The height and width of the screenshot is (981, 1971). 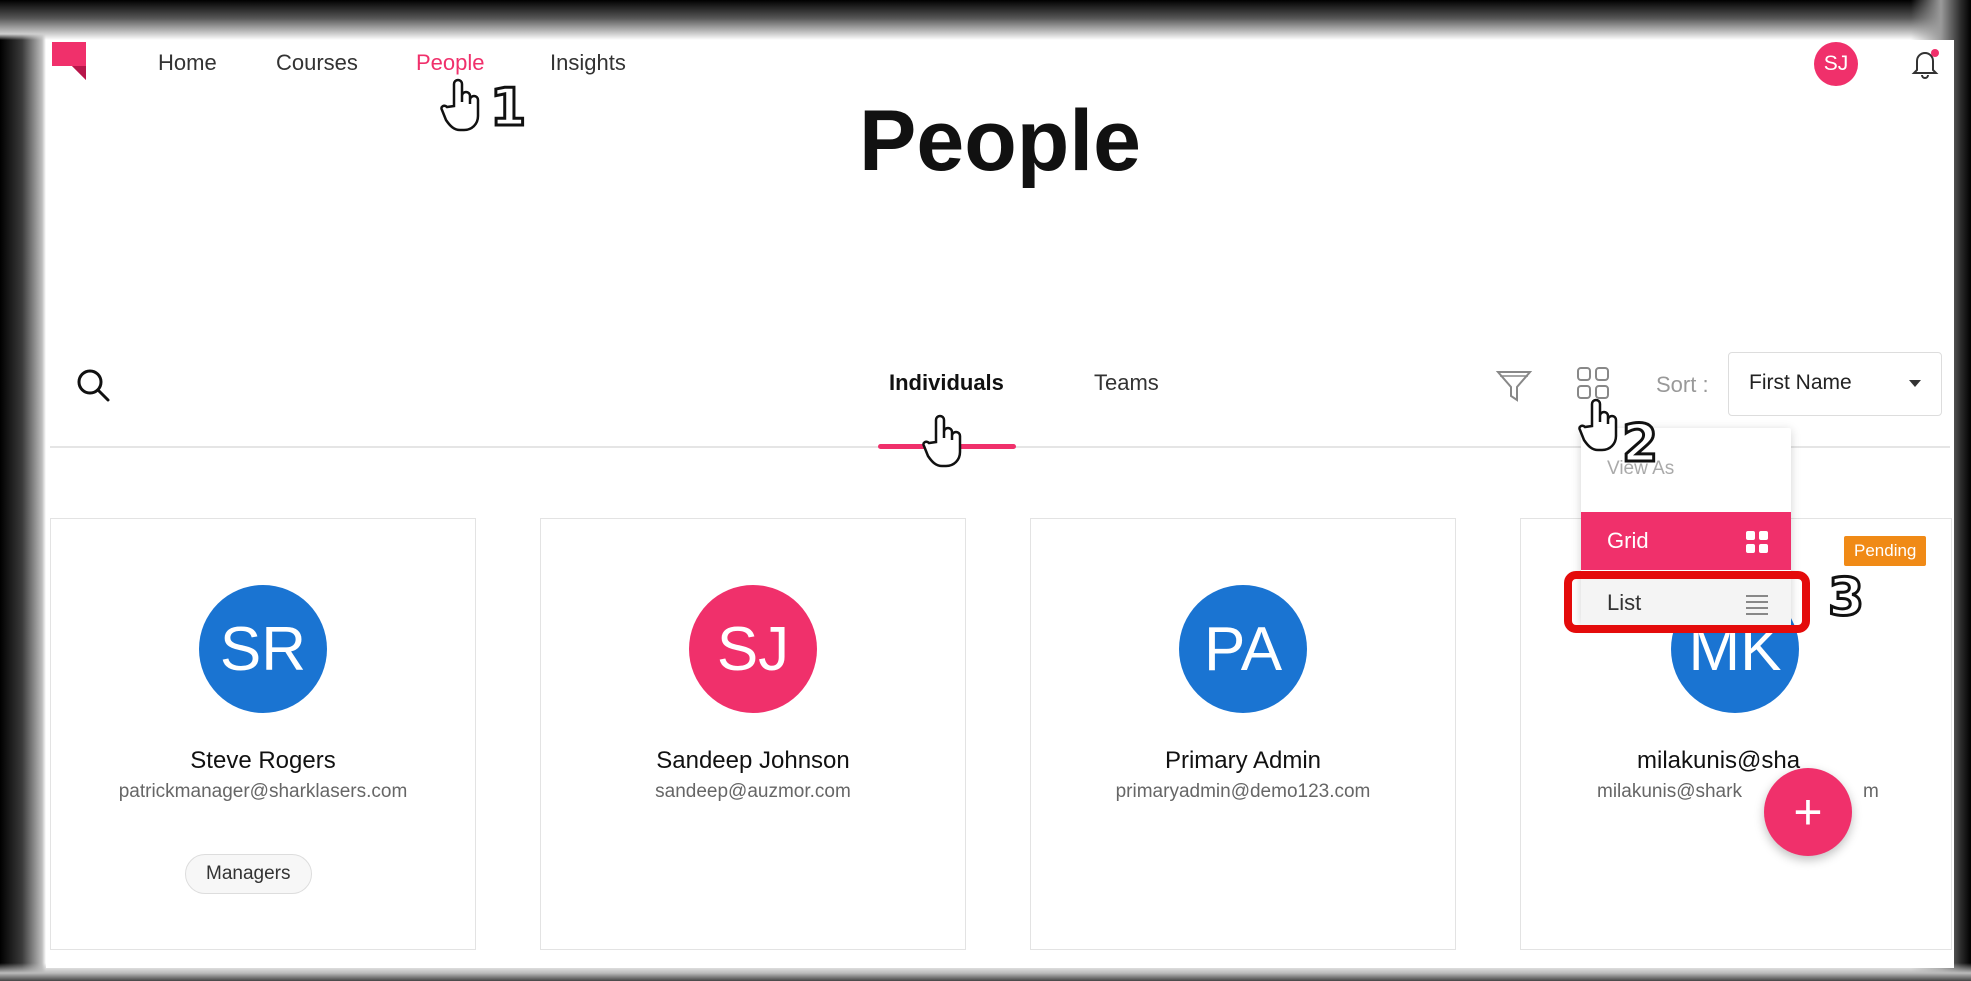 What do you see at coordinates (1639, 444) in the screenshot?
I see `step-number: 2` at bounding box center [1639, 444].